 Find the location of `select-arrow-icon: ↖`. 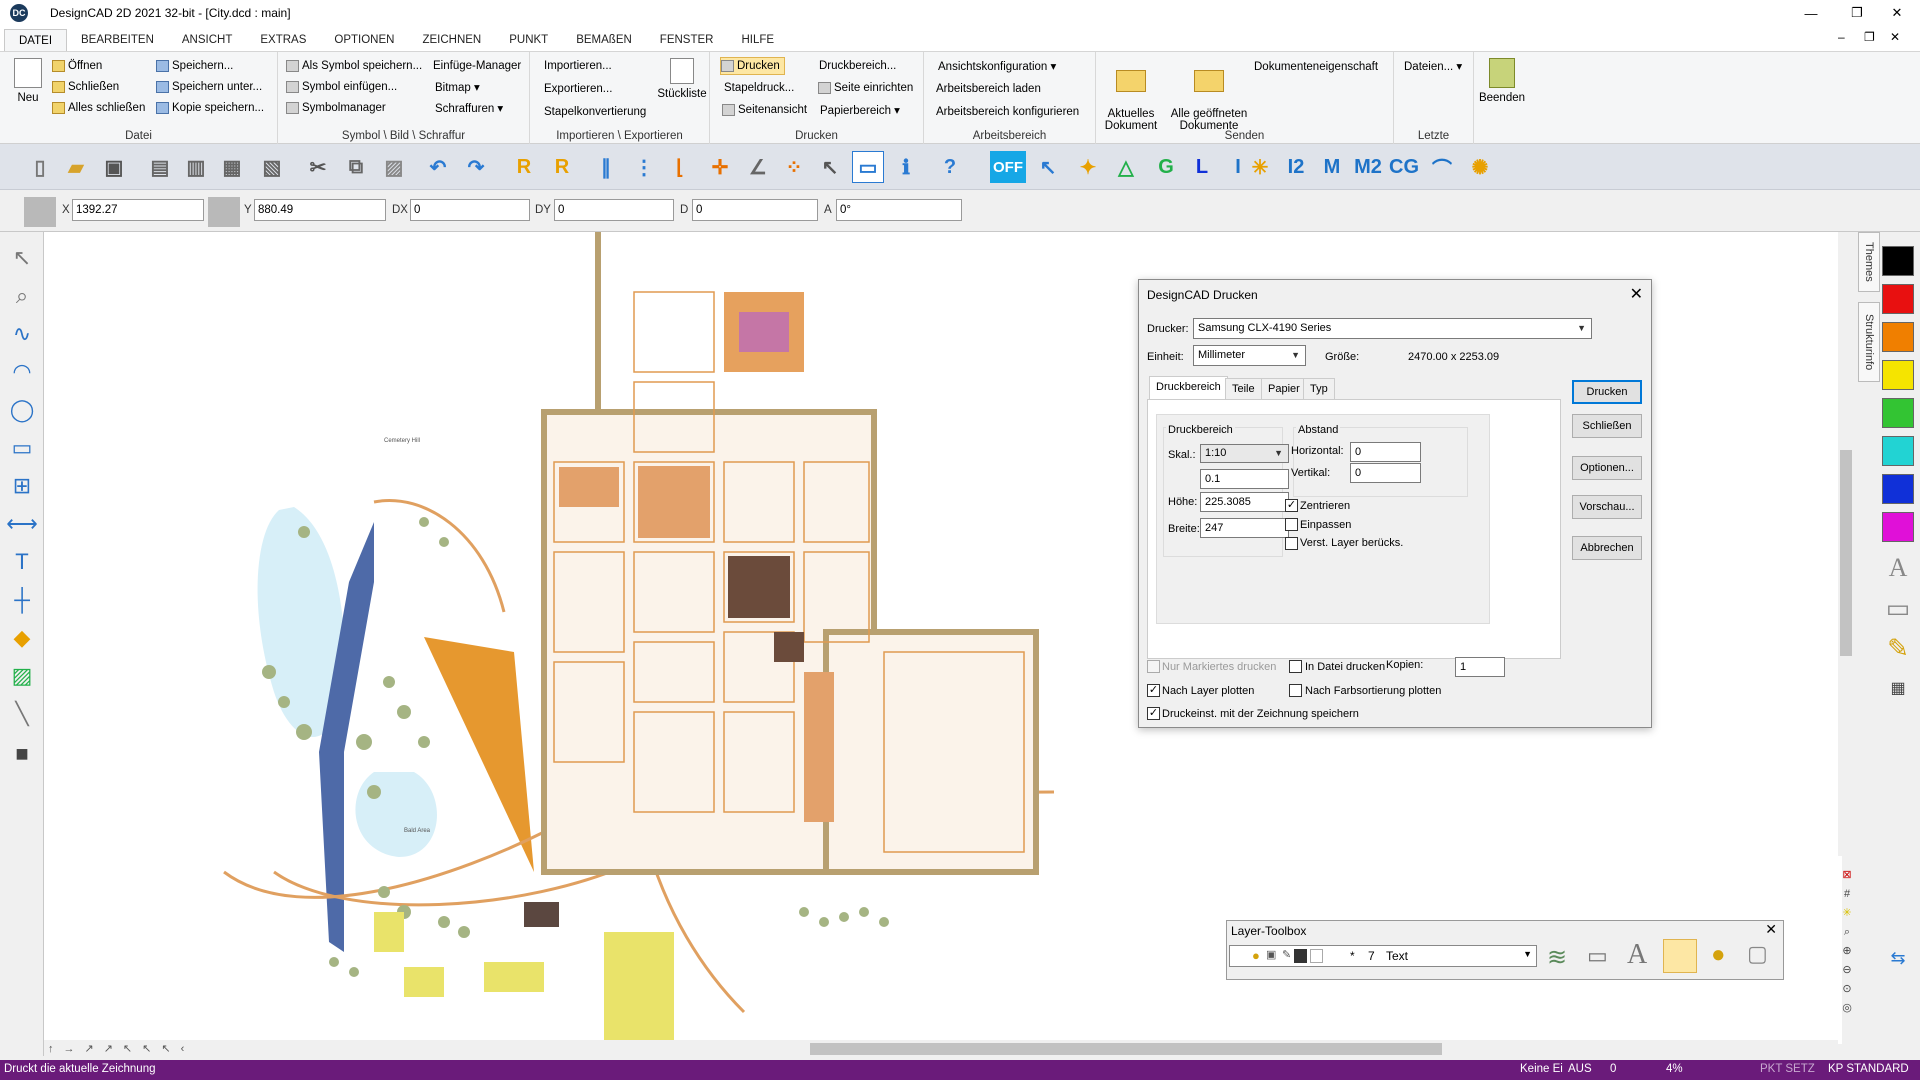

select-arrow-icon: ↖ is located at coordinates (830, 167).